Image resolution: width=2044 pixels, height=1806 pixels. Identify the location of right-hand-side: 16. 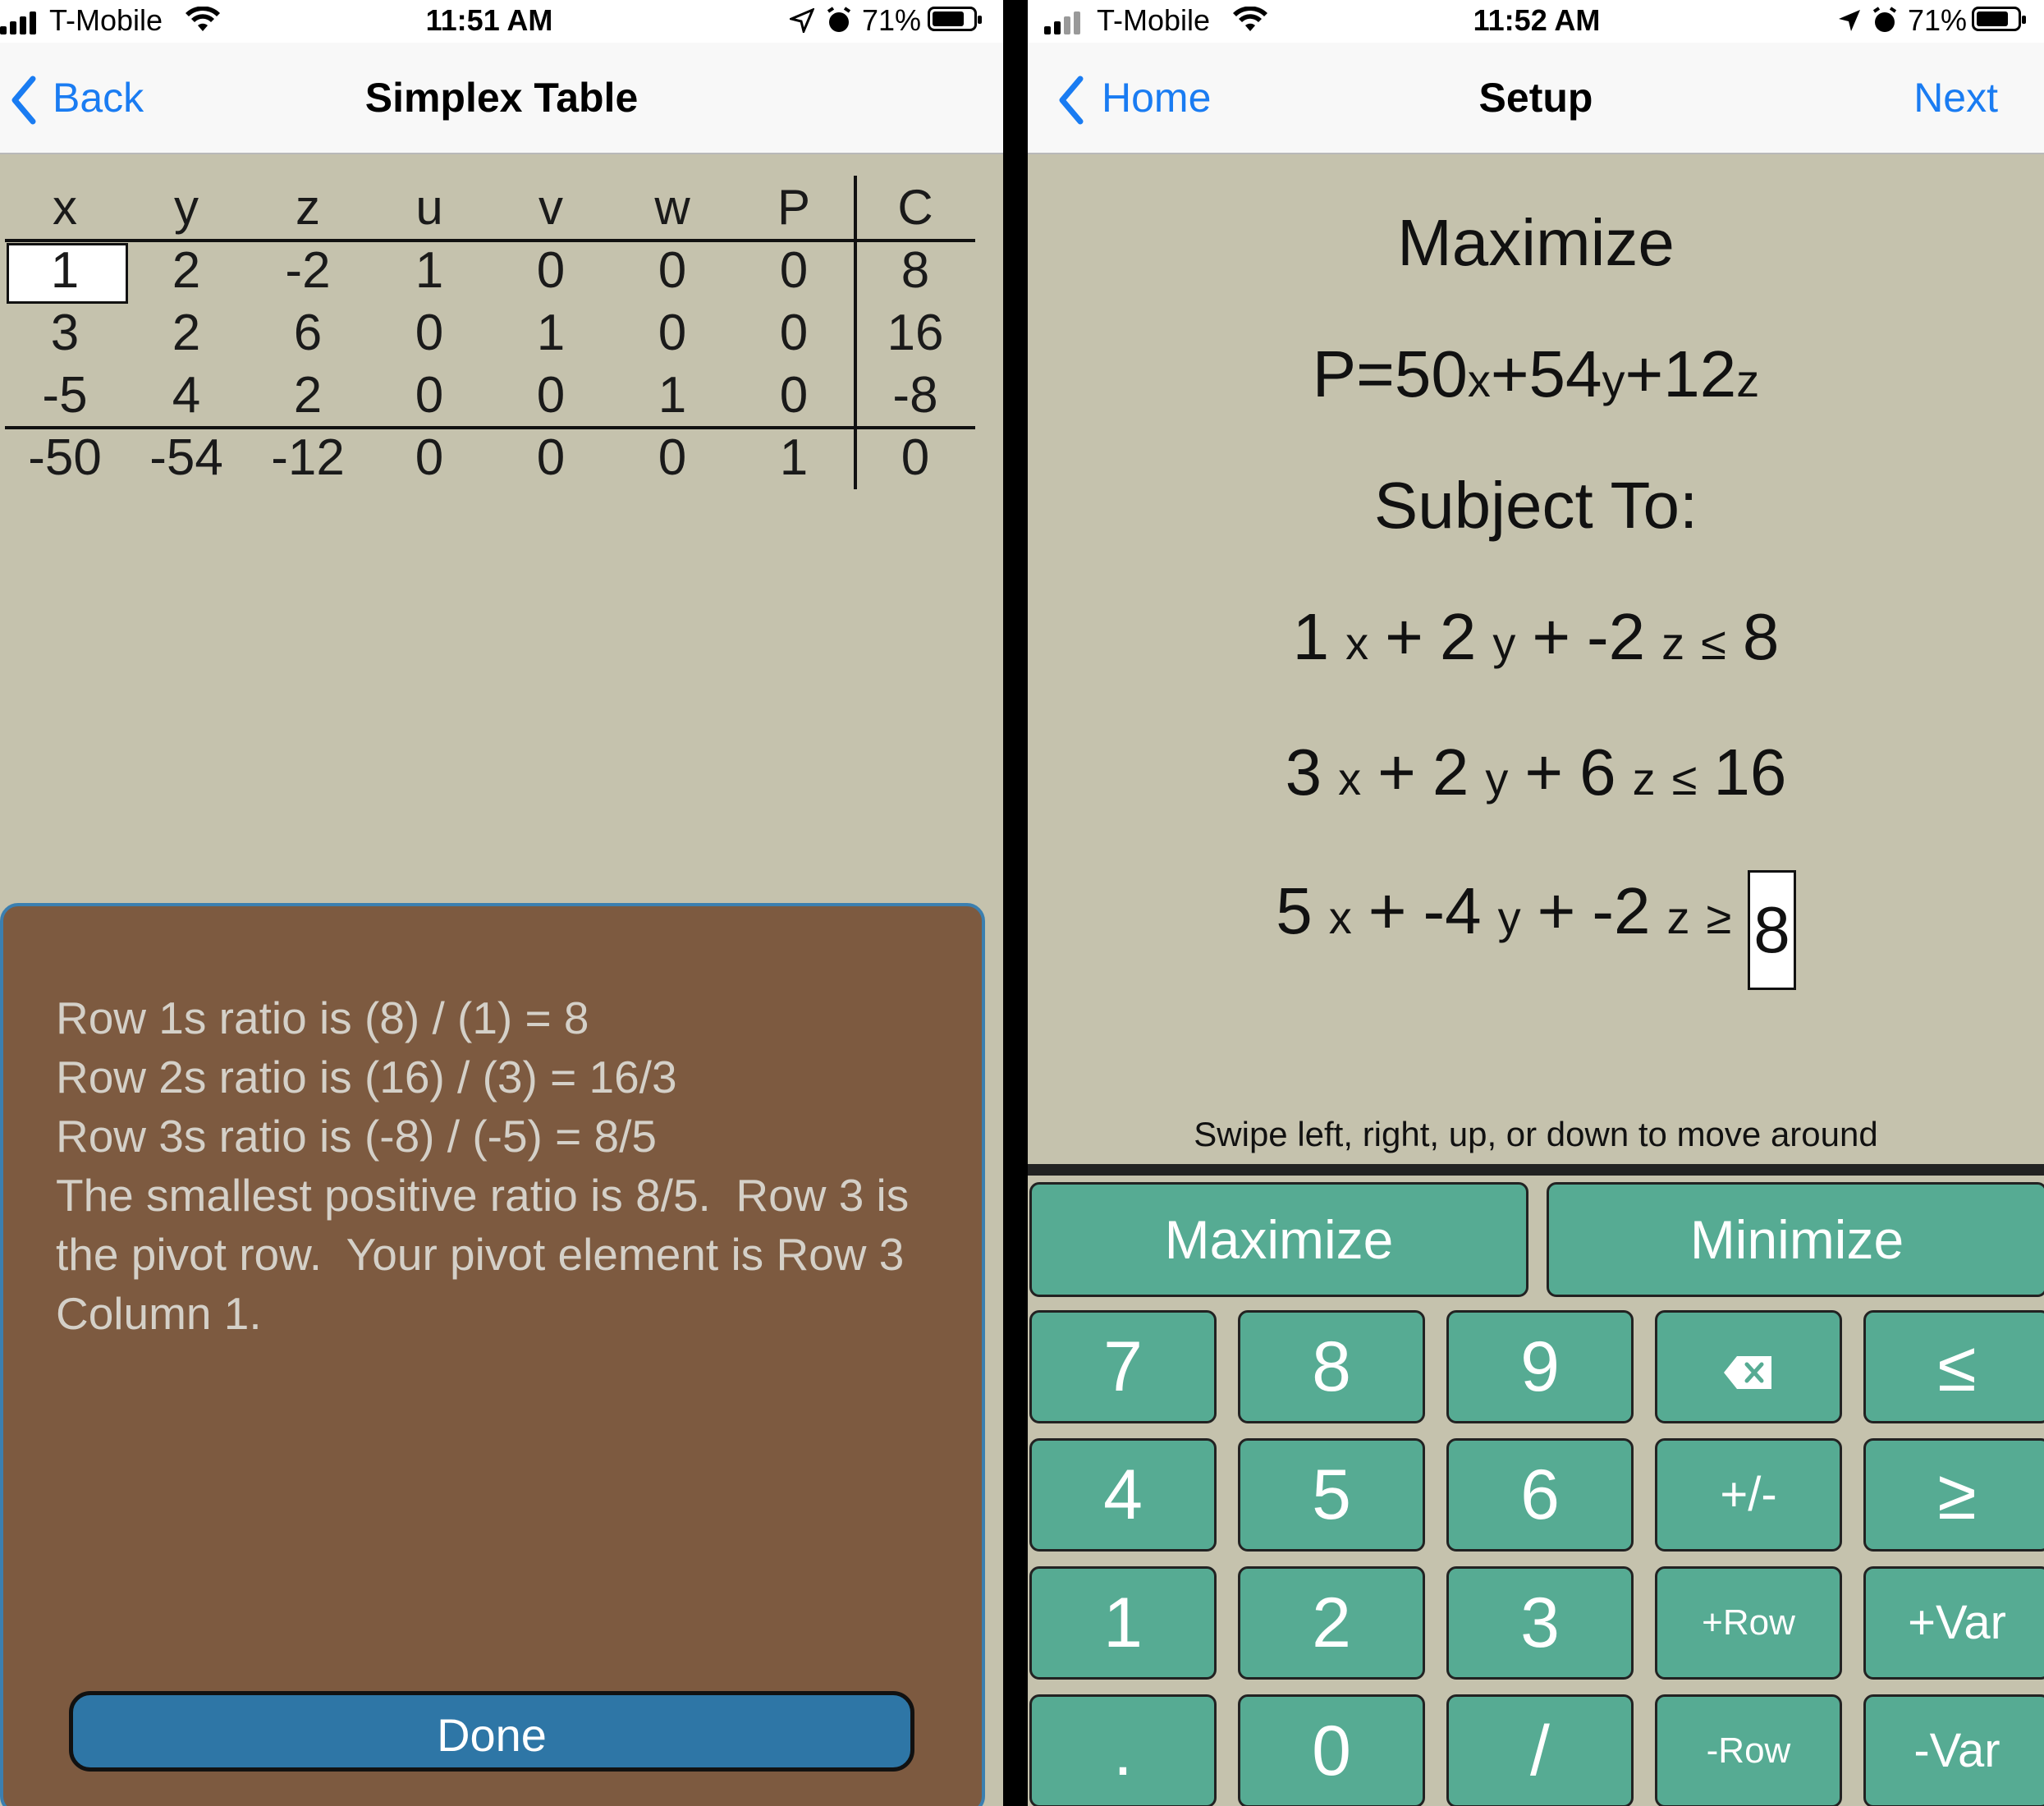
(1749, 772).